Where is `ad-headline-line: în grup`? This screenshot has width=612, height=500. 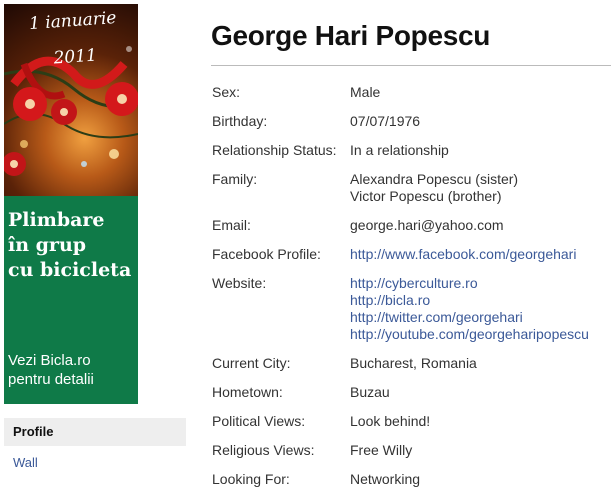 ad-headline-line: în grup is located at coordinates (47, 245).